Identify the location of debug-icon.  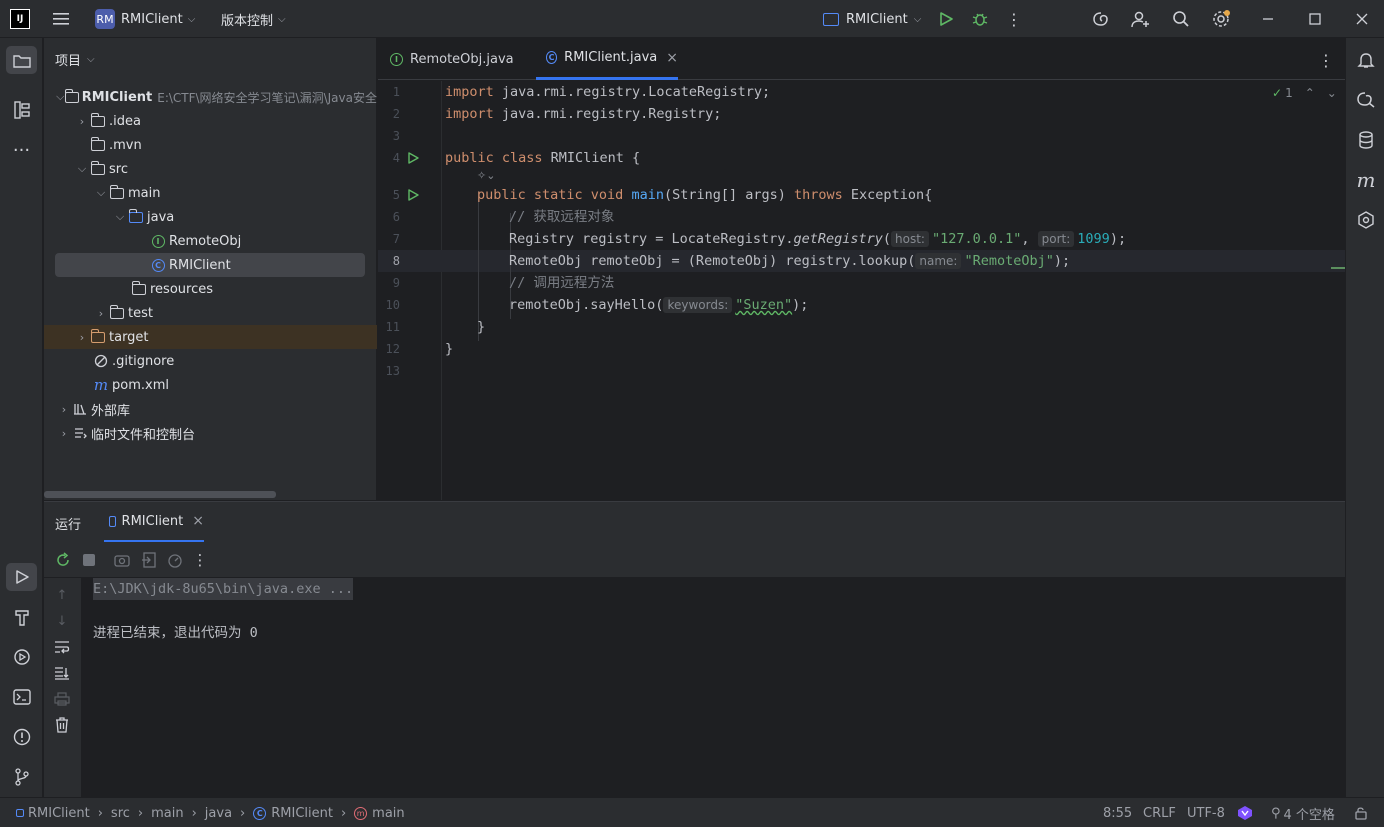
(980, 19).